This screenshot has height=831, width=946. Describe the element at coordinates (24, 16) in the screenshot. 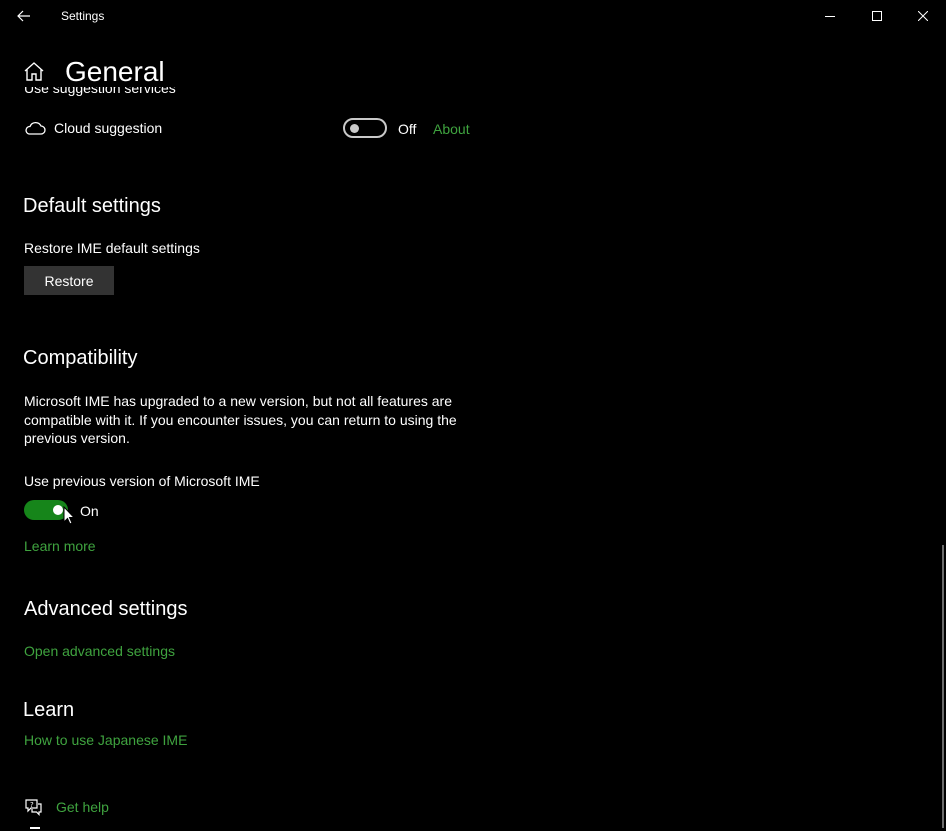

I see `back-arrow-icon` at that location.